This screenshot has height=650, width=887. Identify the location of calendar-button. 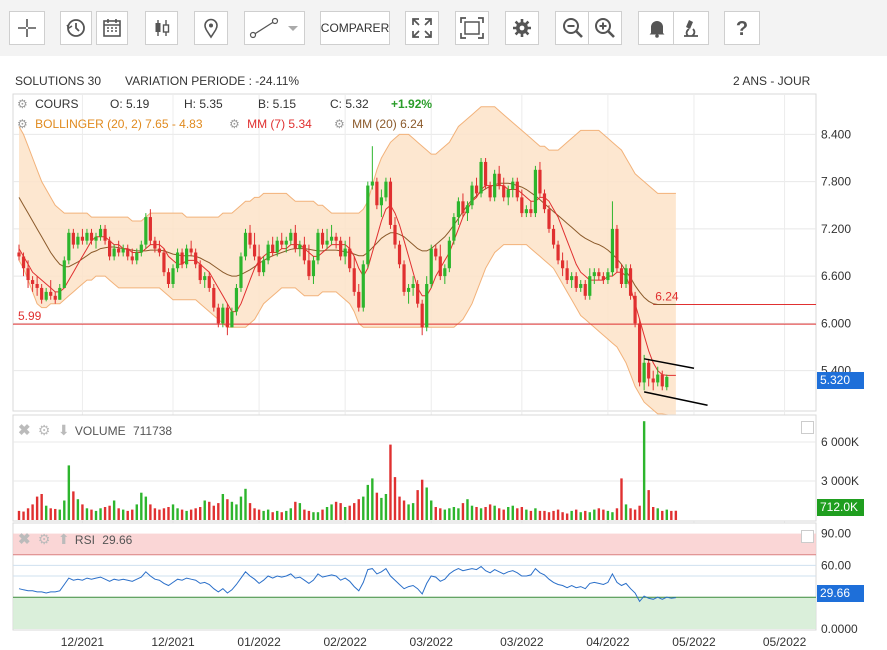
(112, 28).